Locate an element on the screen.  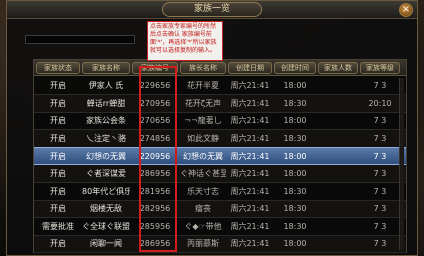
search-input is located at coordinates (80, 39).